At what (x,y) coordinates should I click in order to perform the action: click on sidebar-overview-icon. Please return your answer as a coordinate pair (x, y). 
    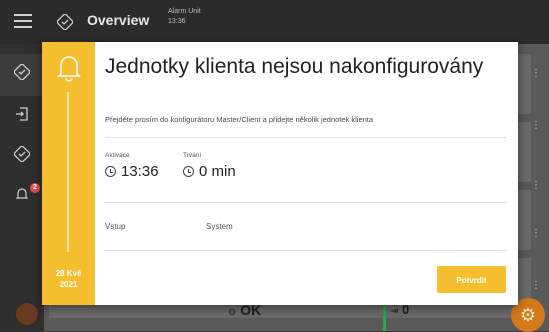
    Looking at the image, I should click on (22, 74).